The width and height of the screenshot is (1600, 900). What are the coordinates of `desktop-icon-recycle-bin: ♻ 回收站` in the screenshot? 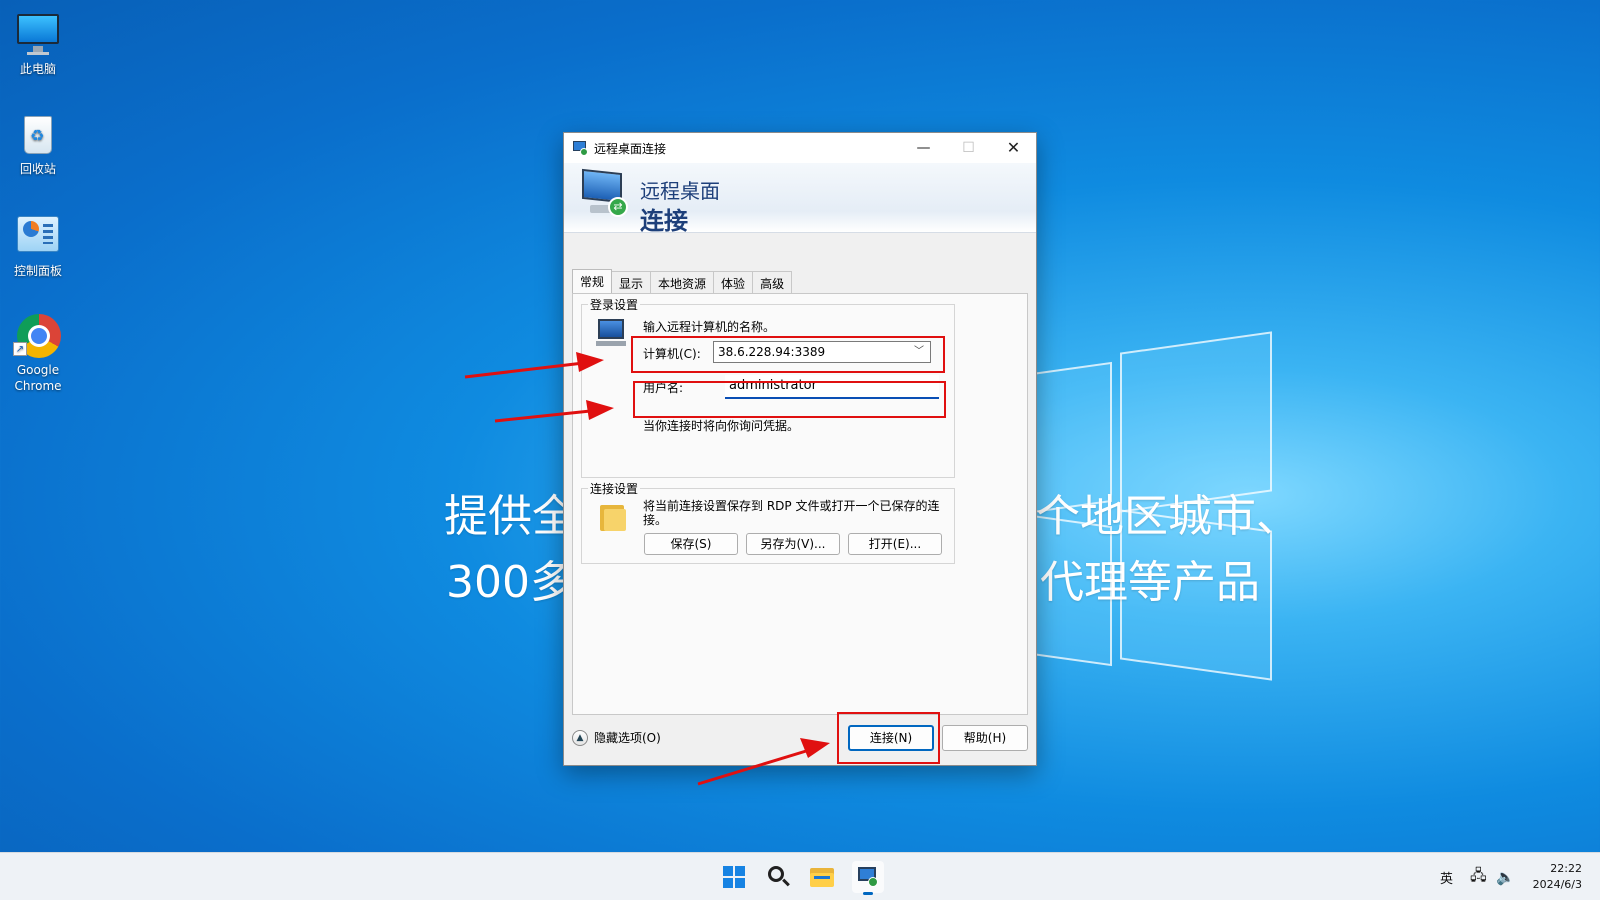 It's located at (38, 143).